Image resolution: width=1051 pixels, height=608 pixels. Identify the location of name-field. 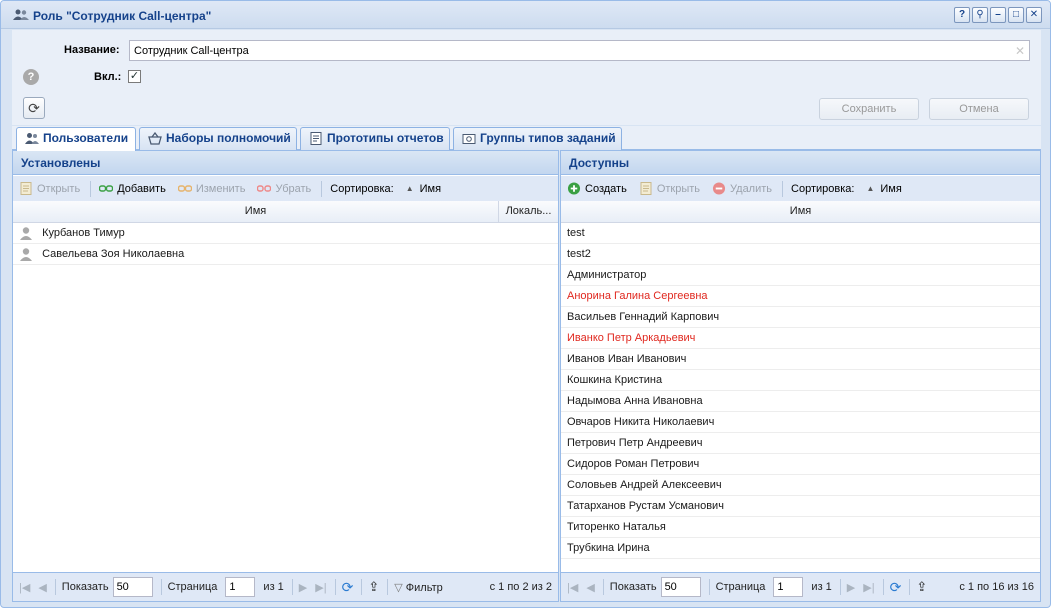
(579, 50).